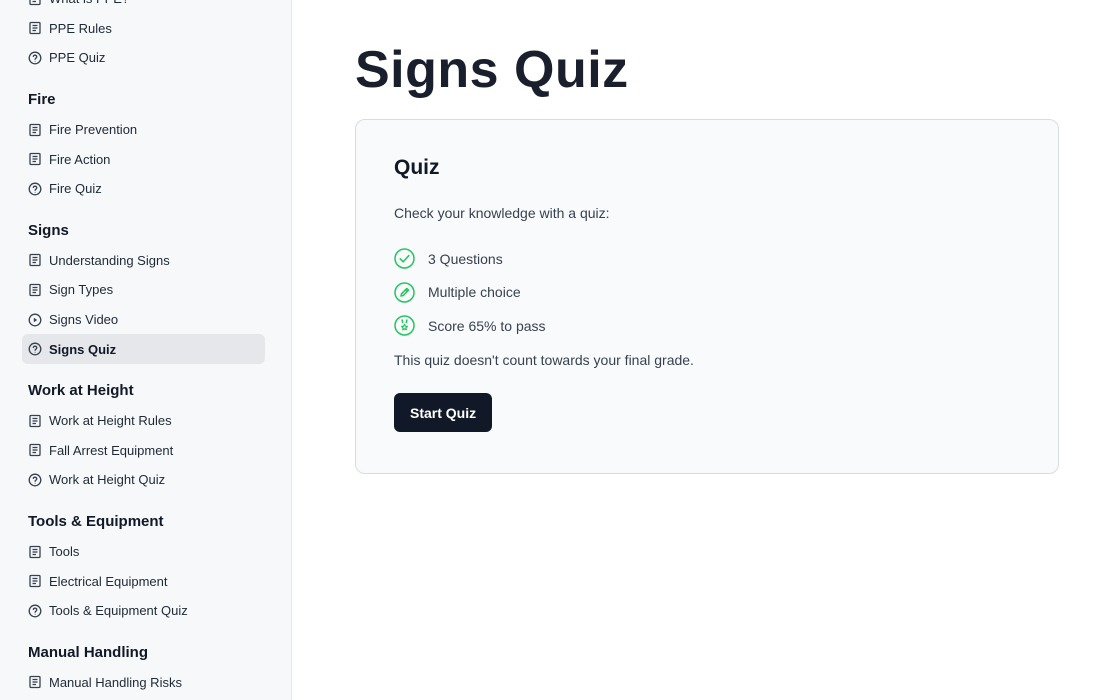  I want to click on sidebar-item-label: Sign Types, so click(81, 290).